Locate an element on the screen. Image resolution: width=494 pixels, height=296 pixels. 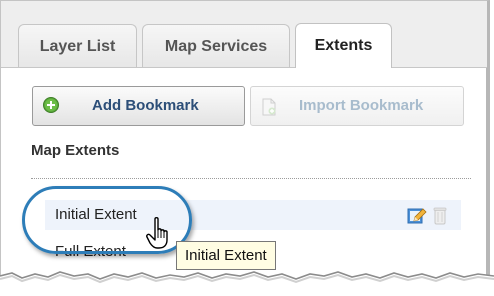
extent-row-initial: Initial Extent is located at coordinates (253, 215).